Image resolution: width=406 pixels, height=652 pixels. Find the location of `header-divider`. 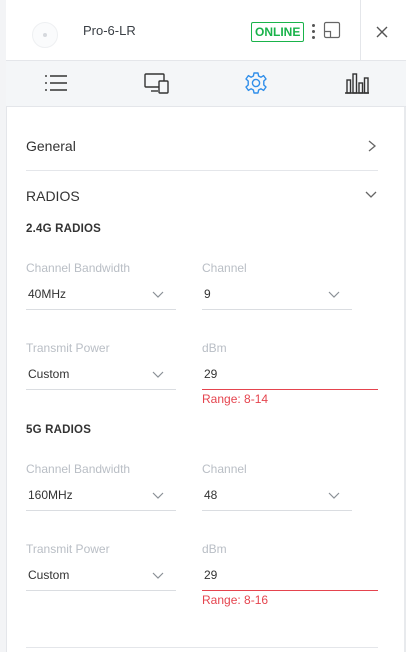

header-divider is located at coordinates (360, 30).